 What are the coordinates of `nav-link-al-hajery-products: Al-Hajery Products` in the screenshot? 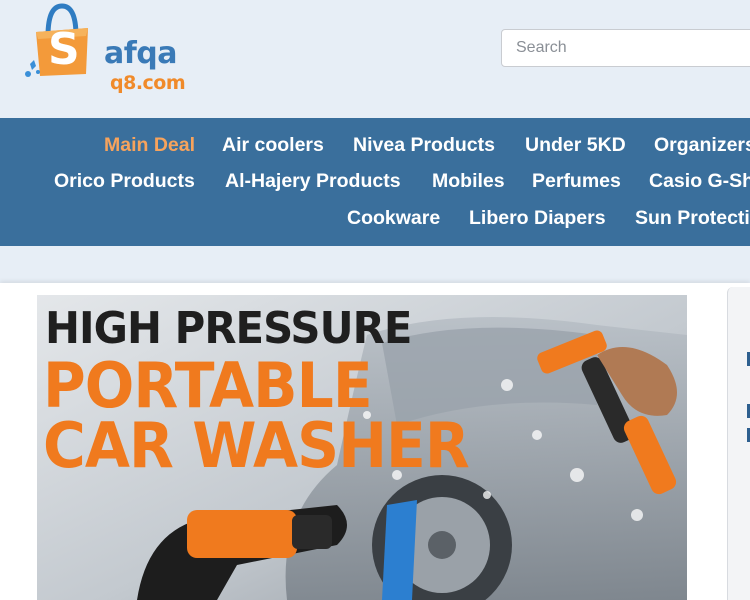 It's located at (313, 181).